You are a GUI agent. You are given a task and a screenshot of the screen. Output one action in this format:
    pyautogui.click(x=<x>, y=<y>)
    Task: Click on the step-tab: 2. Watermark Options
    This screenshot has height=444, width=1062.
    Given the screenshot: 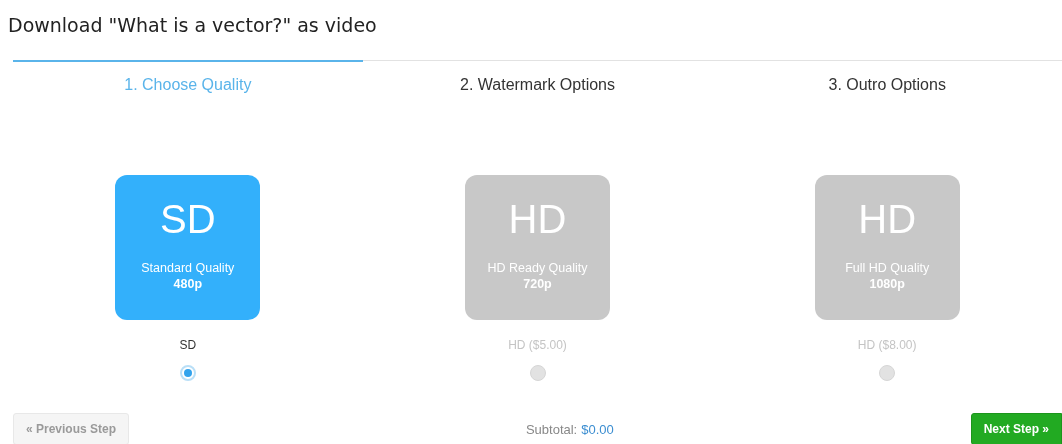 What is the action you would take?
    pyautogui.click(x=537, y=85)
    